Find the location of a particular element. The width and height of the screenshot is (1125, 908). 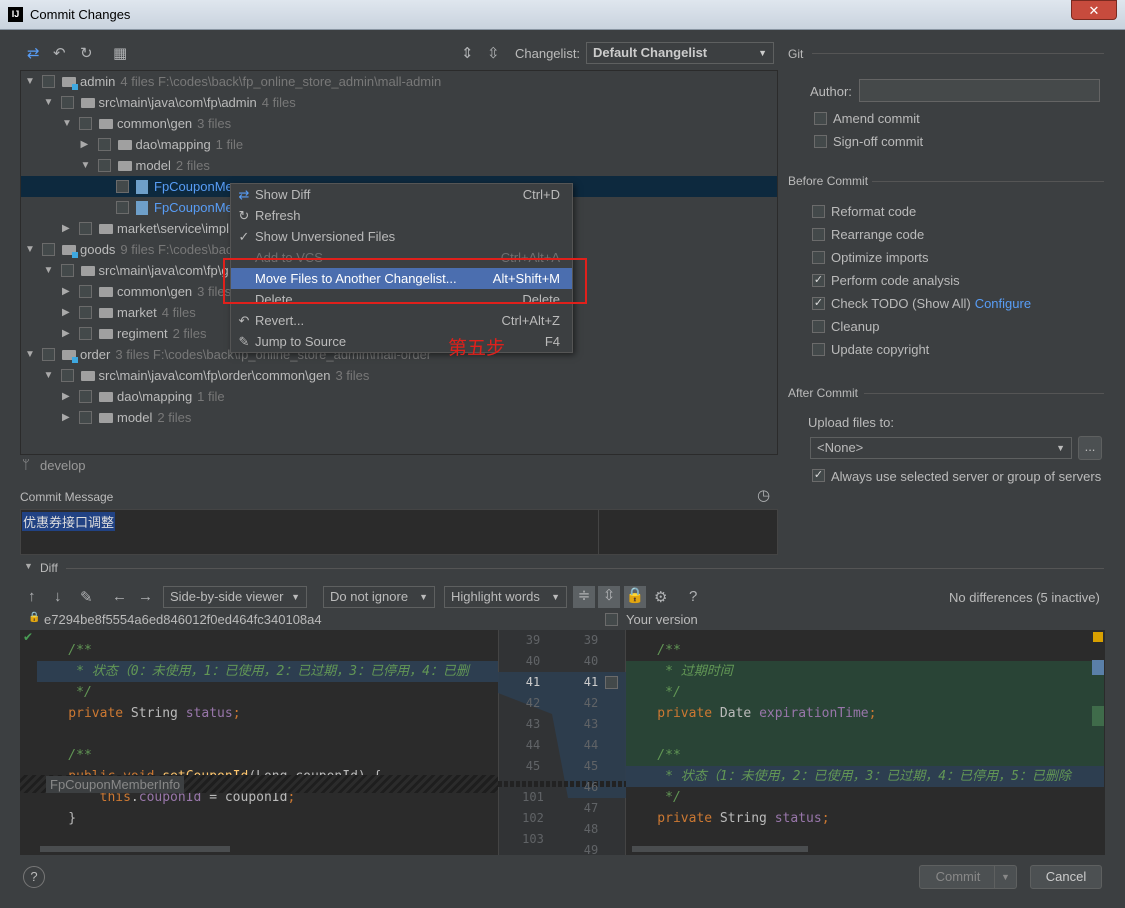

previous-diff-icon: ↑ is located at coordinates (32, 596).